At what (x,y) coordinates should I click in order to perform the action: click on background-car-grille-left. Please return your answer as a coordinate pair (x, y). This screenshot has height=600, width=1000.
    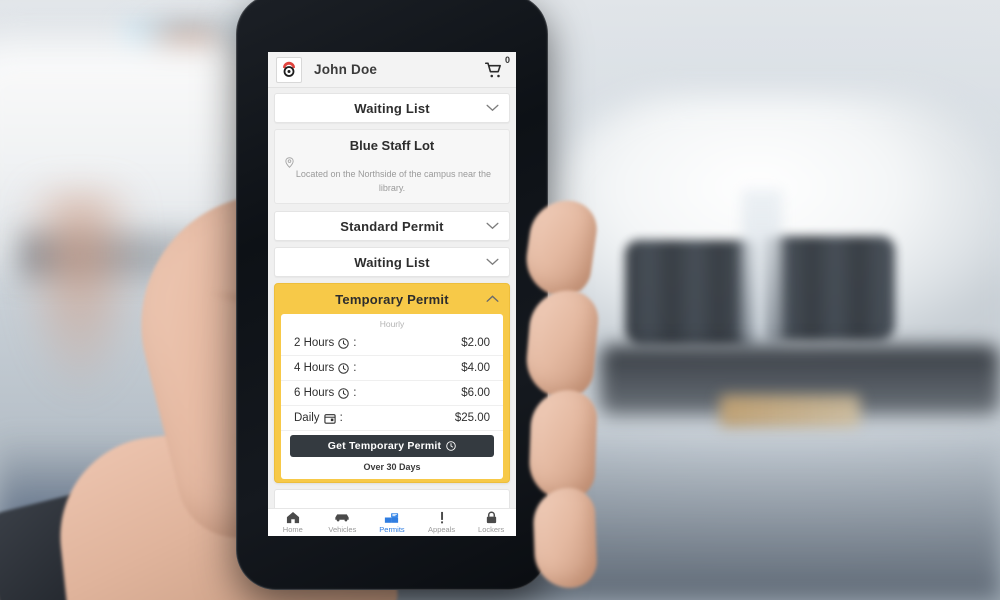
    Looking at the image, I should click on (690, 292).